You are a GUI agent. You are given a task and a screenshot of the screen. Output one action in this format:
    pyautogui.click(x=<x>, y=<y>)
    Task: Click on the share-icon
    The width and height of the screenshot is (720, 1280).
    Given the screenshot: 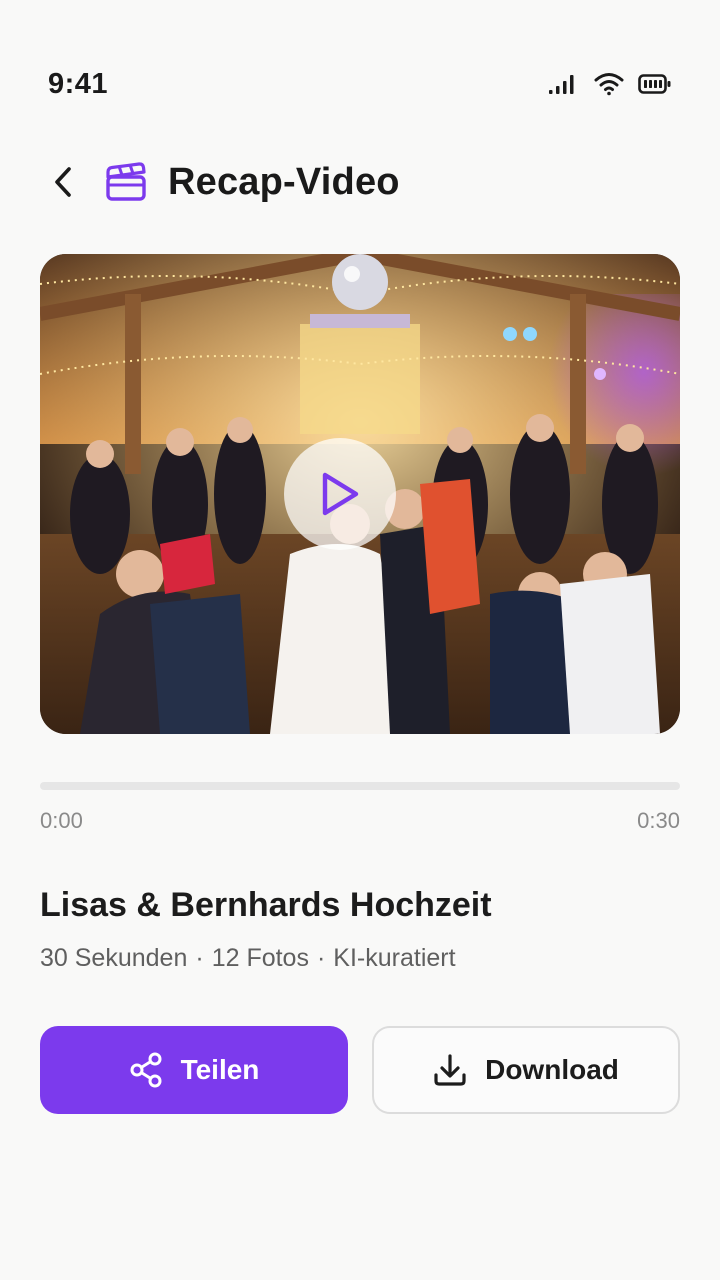 What is the action you would take?
    pyautogui.click(x=146, y=1070)
    